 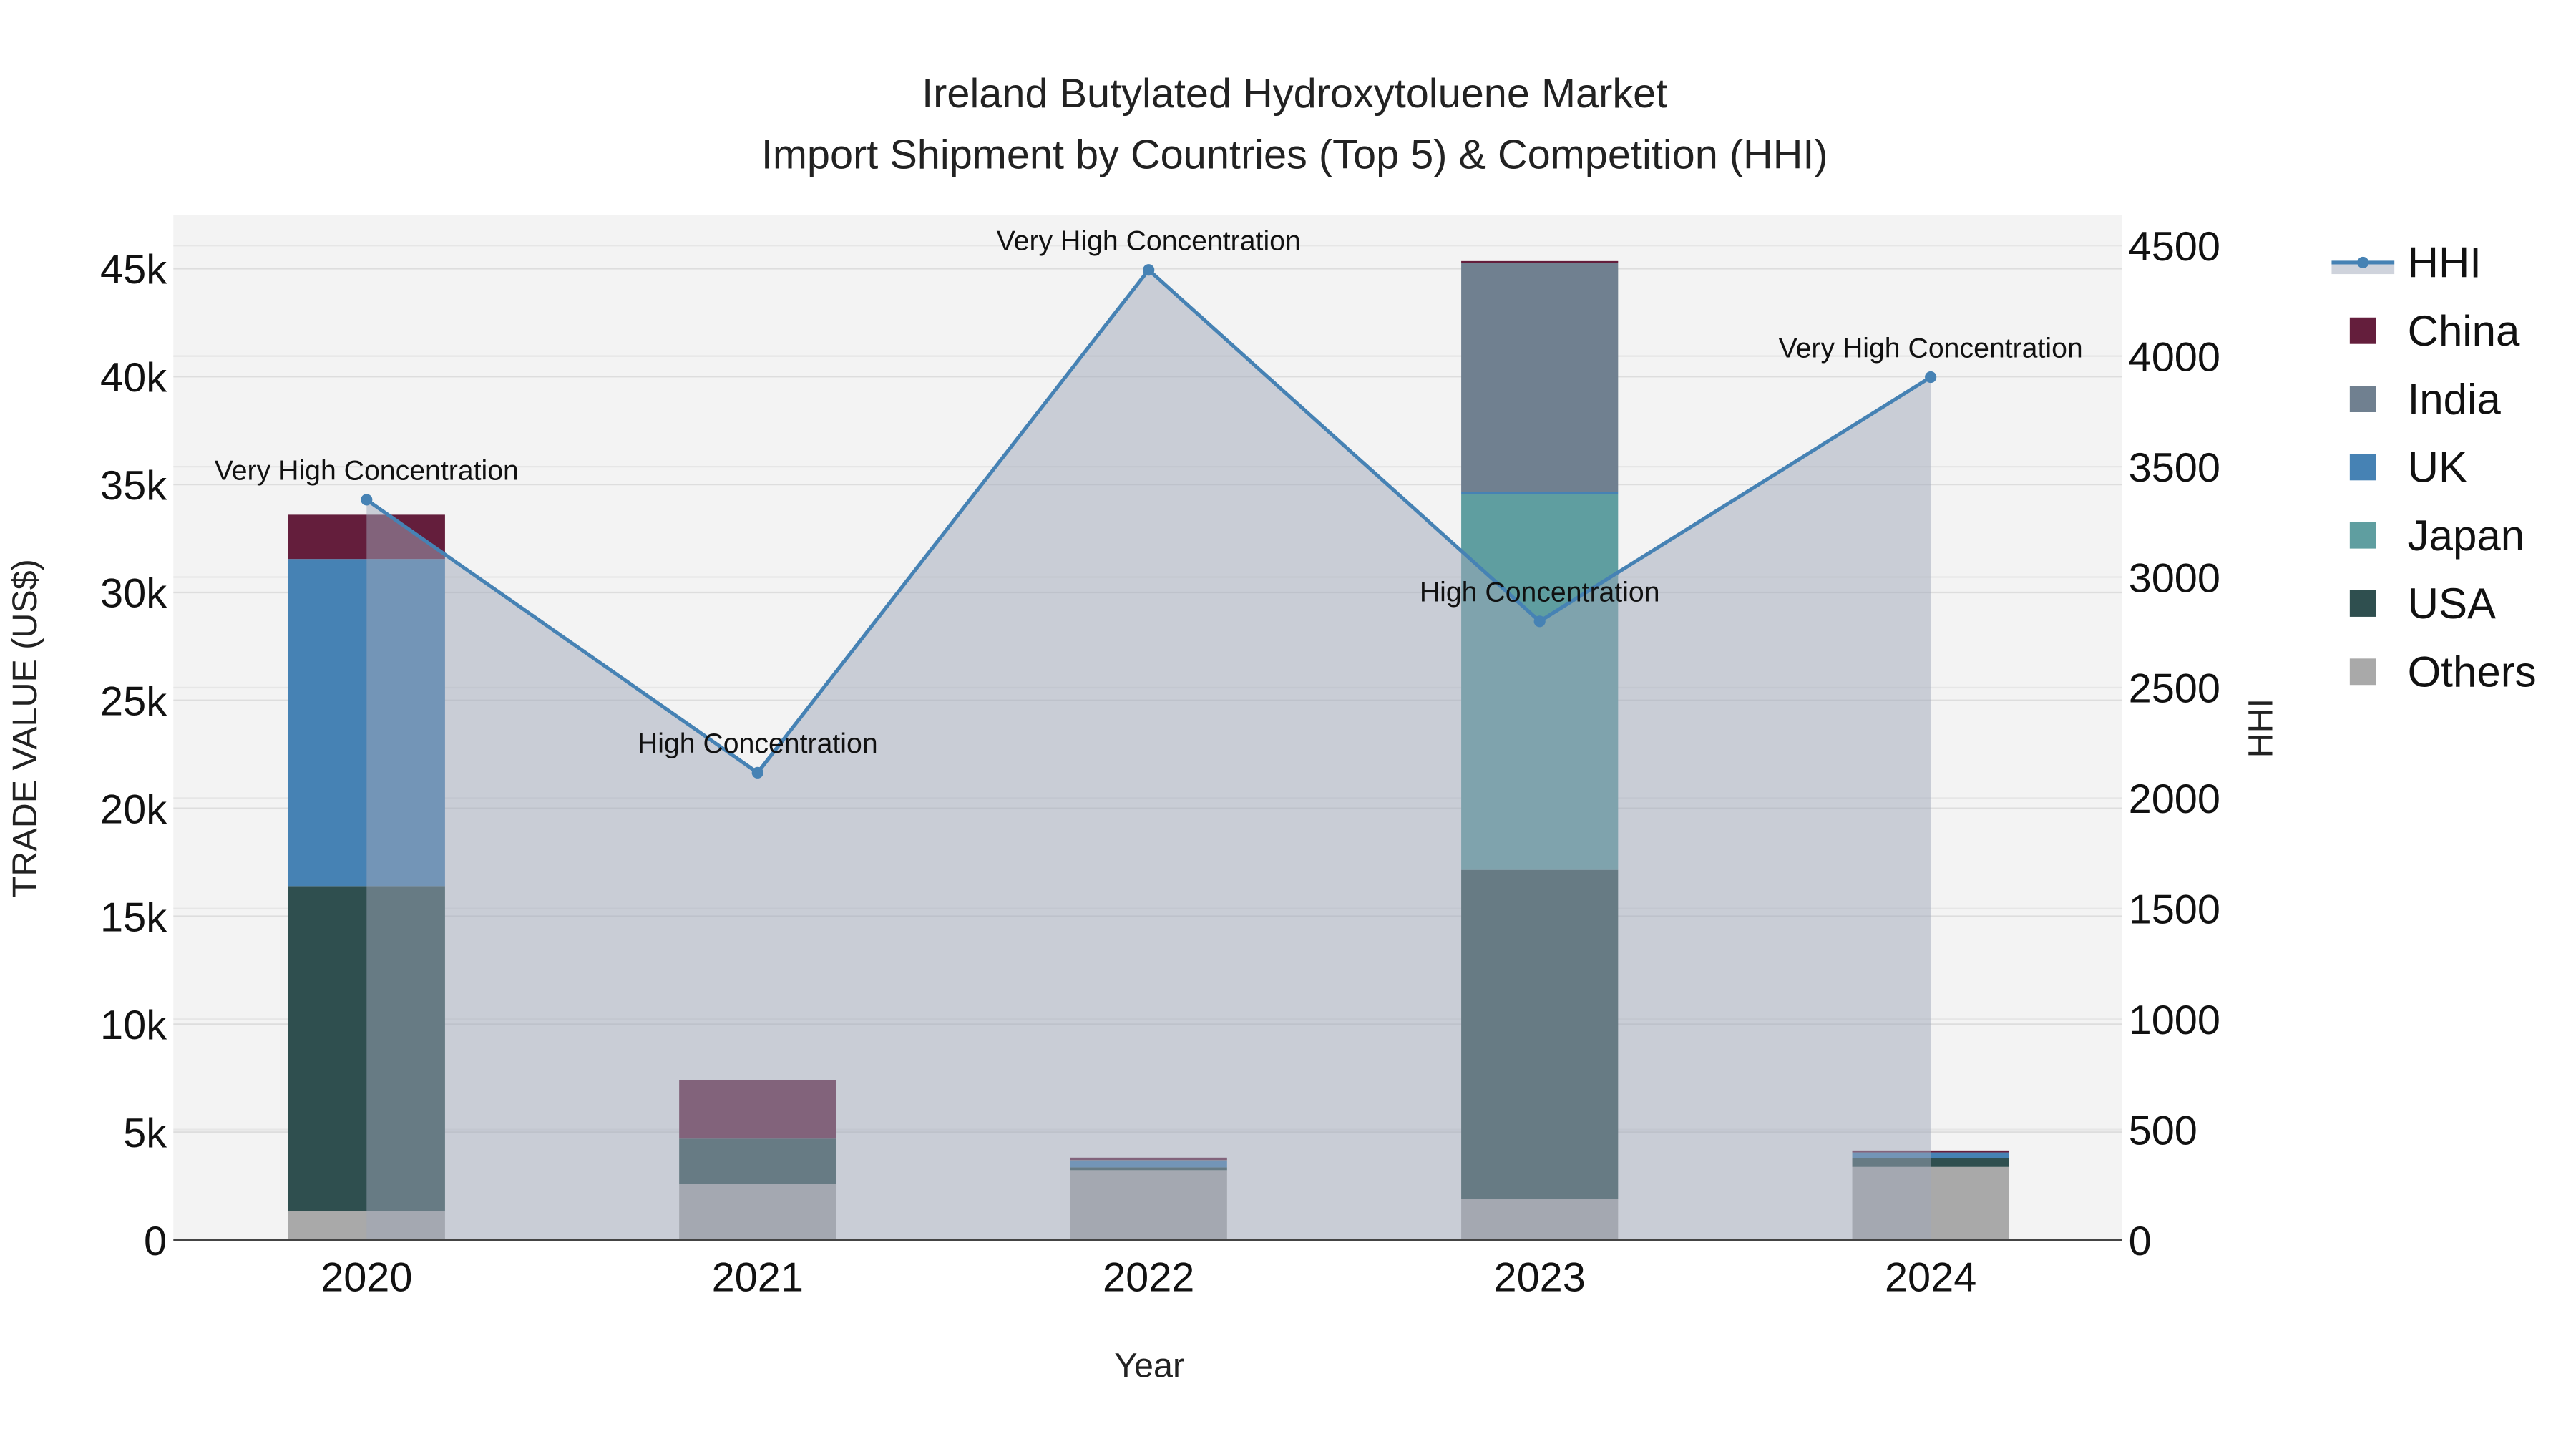 What do you see at coordinates (133, 755) in the screenshot?
I see `y-axis-ticks: 0 5k 10k 15k 20k 25k 30k 35k 40k 45k` at bounding box center [133, 755].